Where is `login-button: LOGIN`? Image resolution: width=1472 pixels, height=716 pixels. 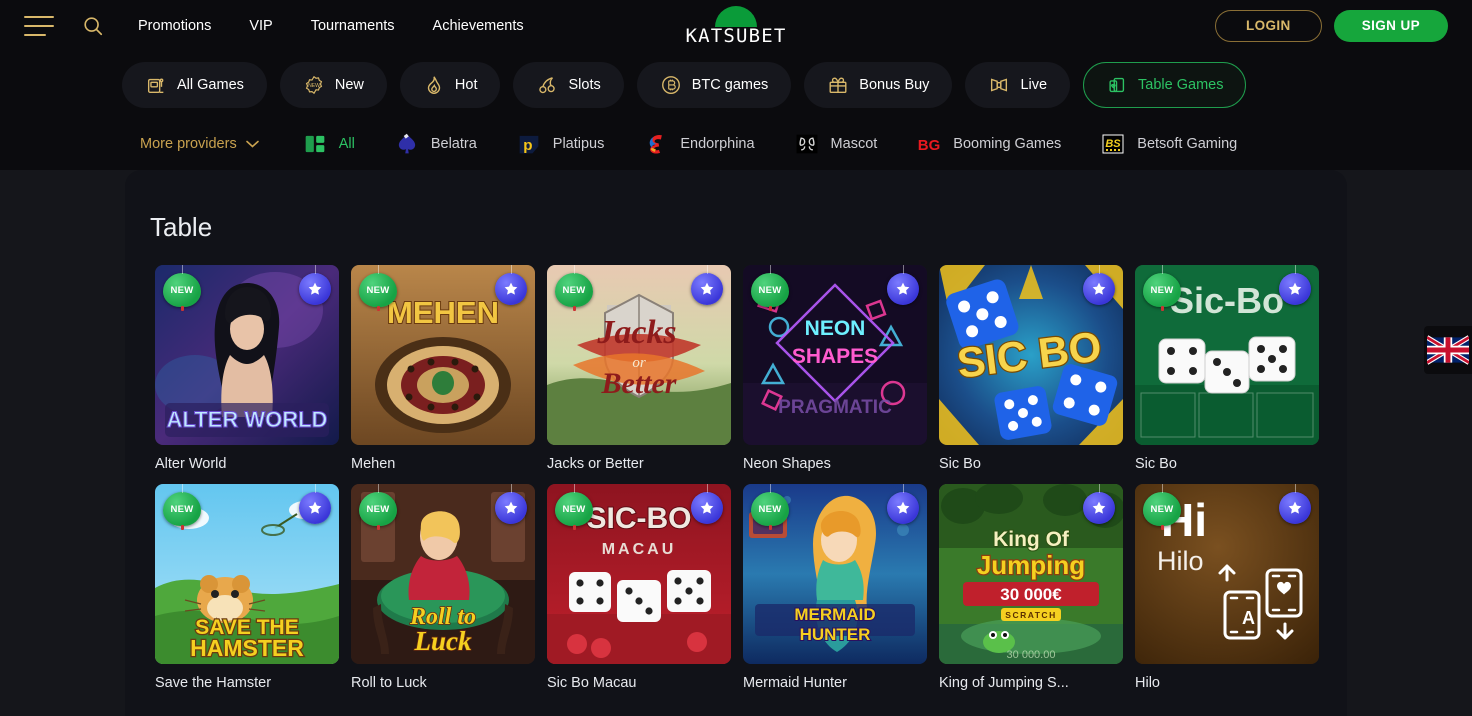
login-button: LOGIN is located at coordinates (1268, 26).